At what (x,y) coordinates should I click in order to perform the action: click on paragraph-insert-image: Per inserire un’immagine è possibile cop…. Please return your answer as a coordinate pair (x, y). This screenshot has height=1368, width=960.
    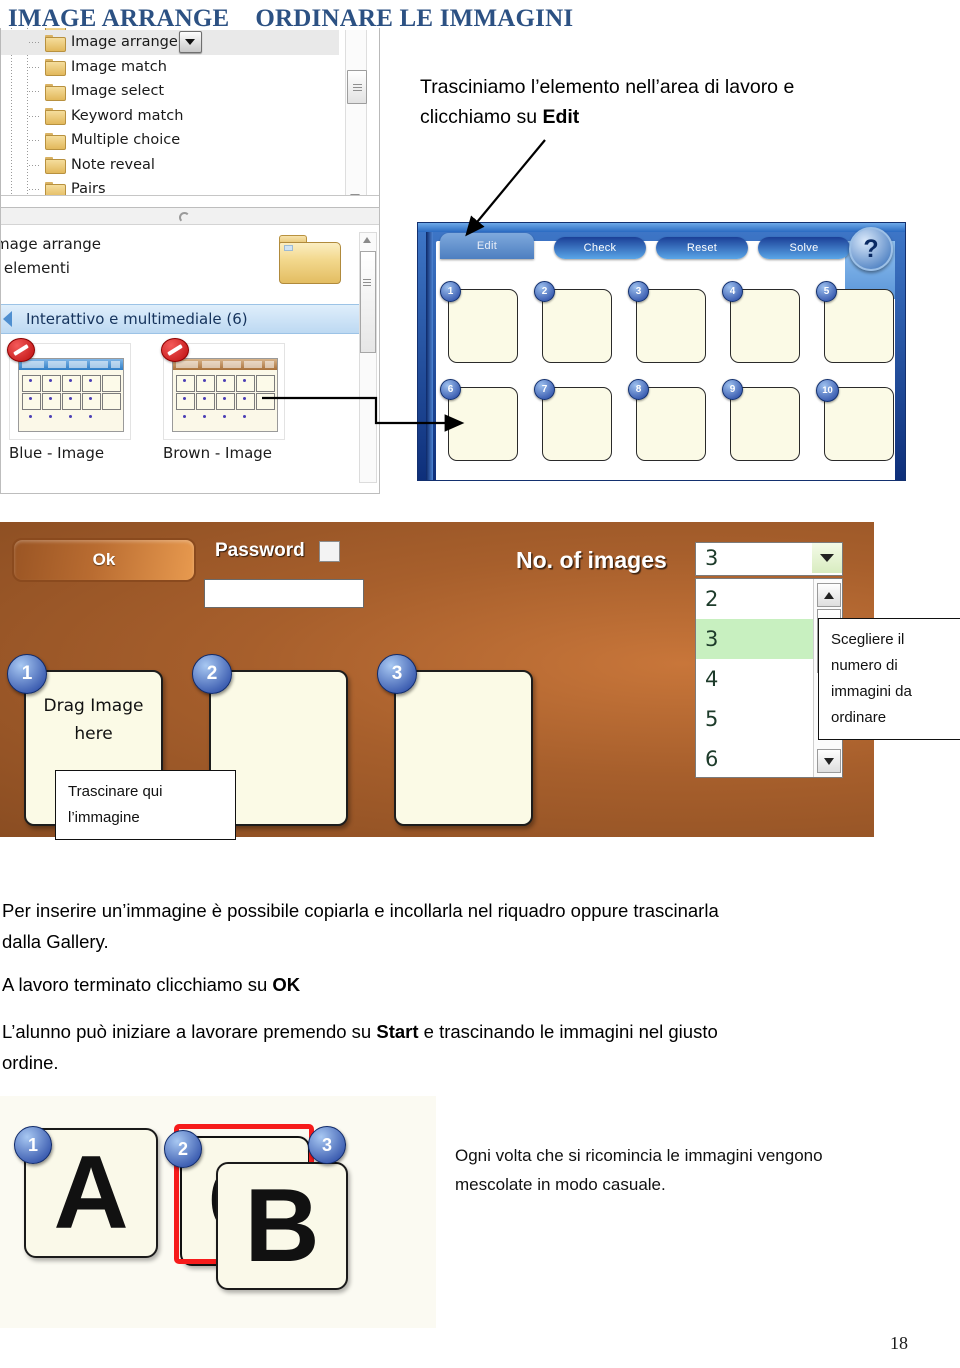
    Looking at the image, I should click on (472, 926).